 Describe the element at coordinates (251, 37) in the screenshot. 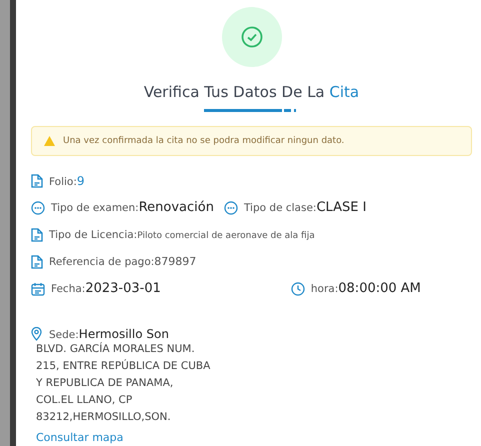

I see `check-circle-icon` at that location.